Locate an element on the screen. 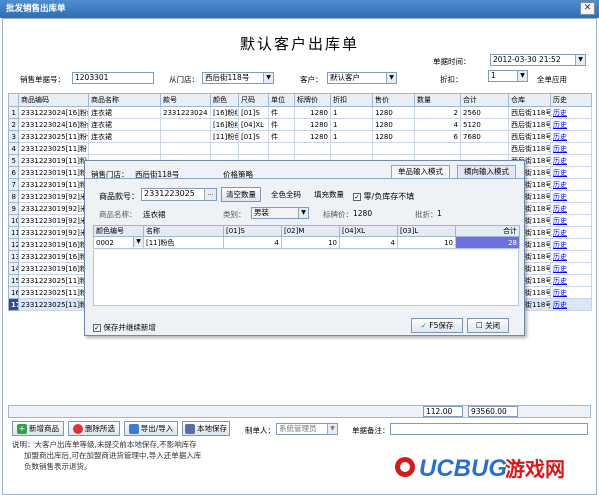  apply-all-link: 全单应用 is located at coordinates (552, 79).